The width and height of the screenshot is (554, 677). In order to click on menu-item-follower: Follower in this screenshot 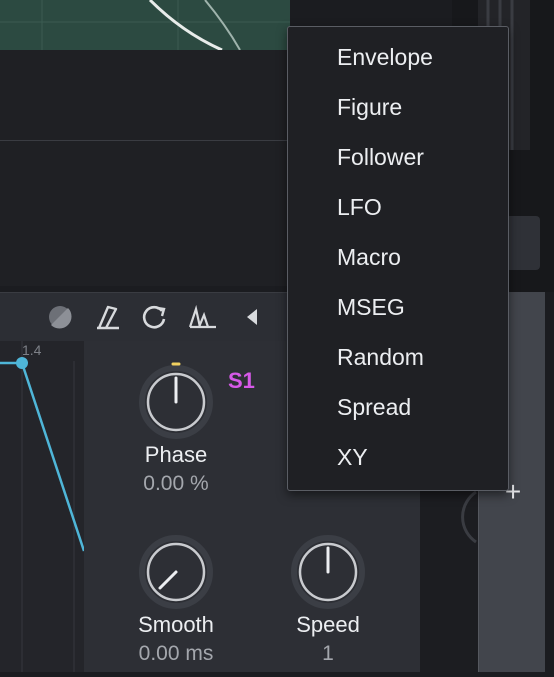, I will do `click(398, 157)`.